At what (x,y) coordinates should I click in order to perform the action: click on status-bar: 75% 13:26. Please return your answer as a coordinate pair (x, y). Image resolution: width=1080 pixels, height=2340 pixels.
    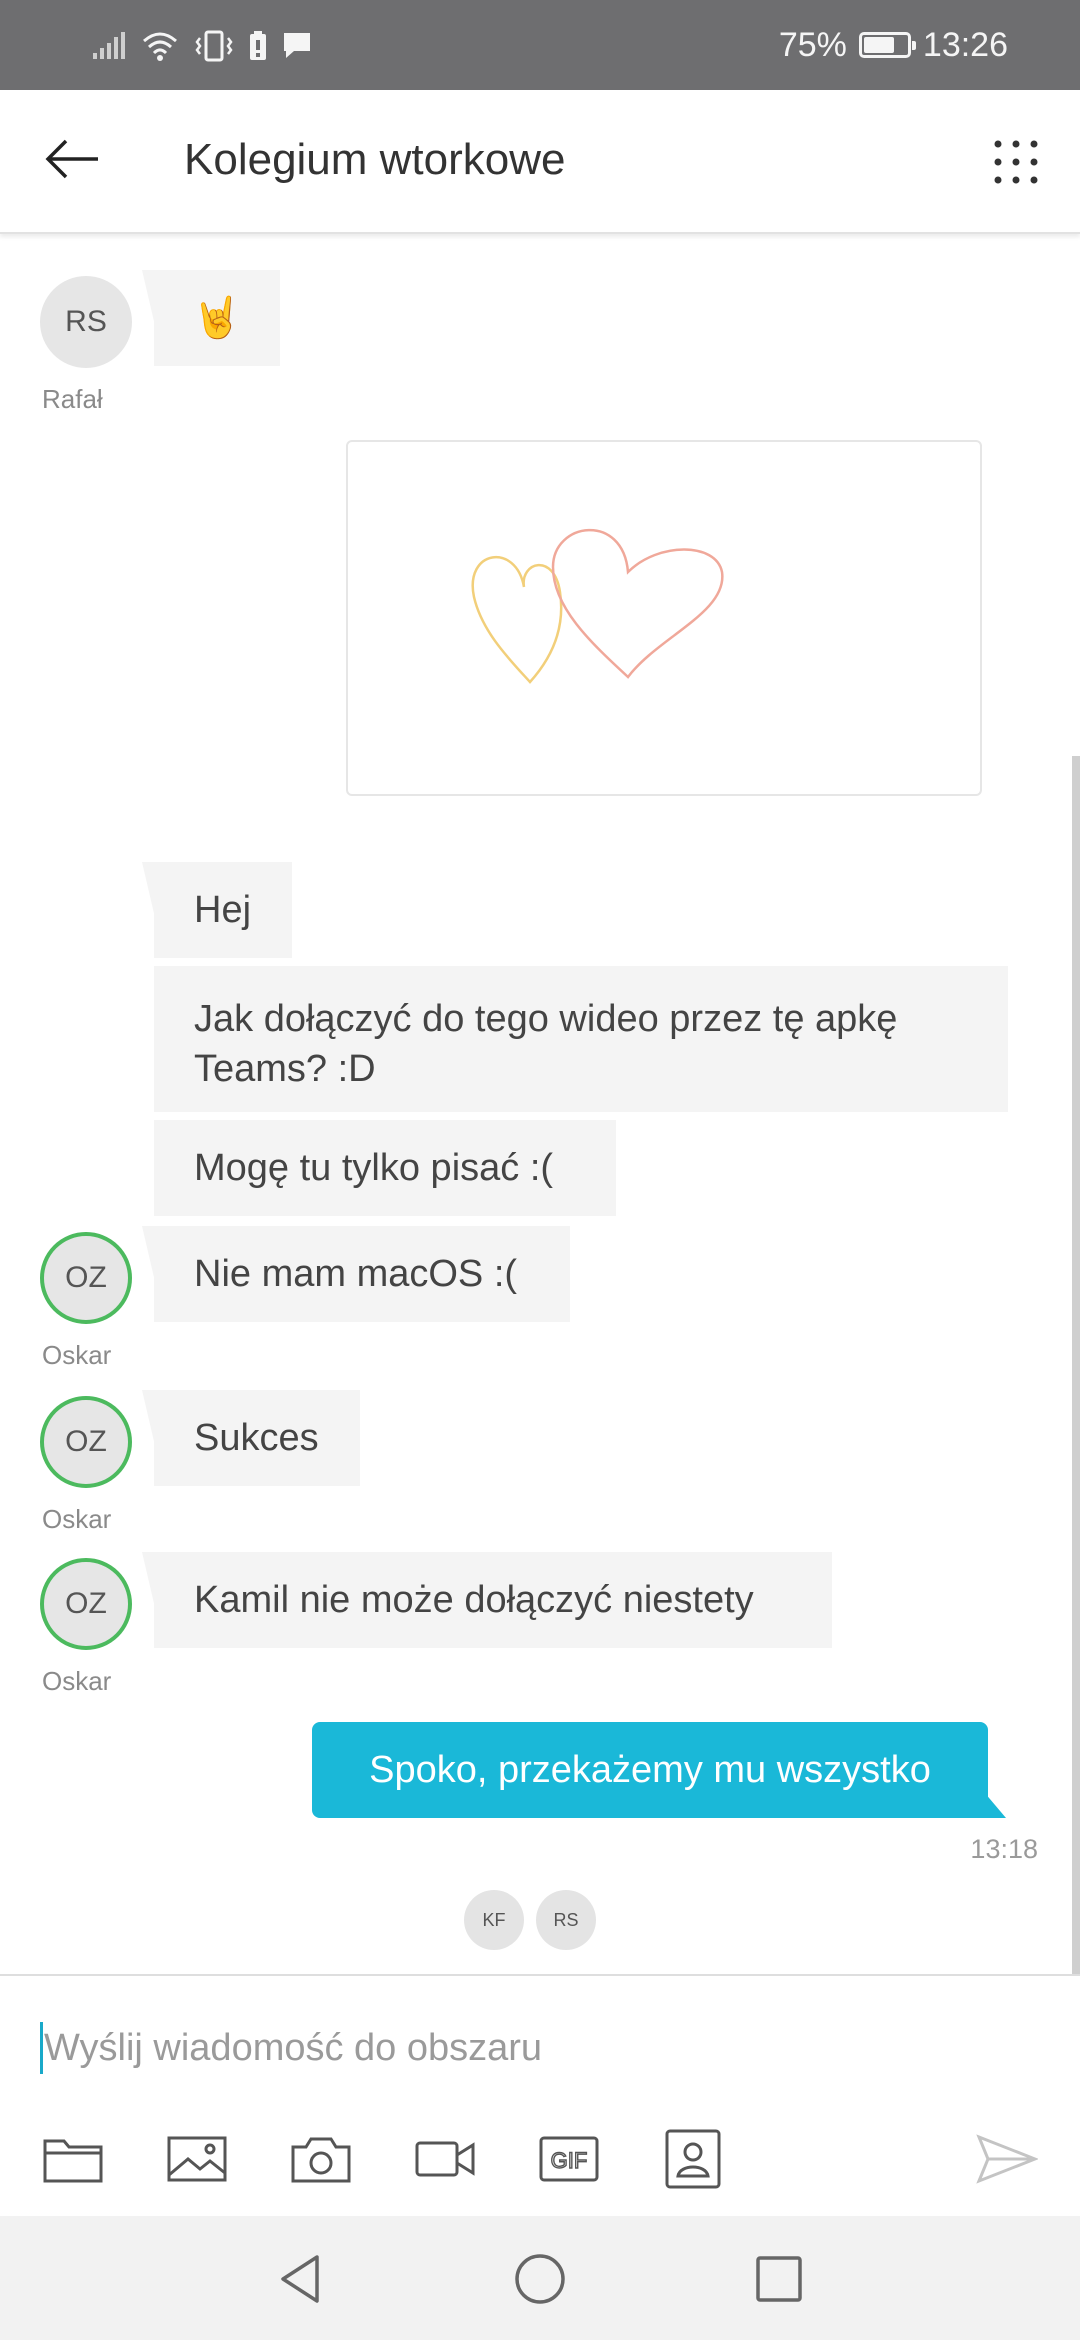
    Looking at the image, I should click on (540, 45).